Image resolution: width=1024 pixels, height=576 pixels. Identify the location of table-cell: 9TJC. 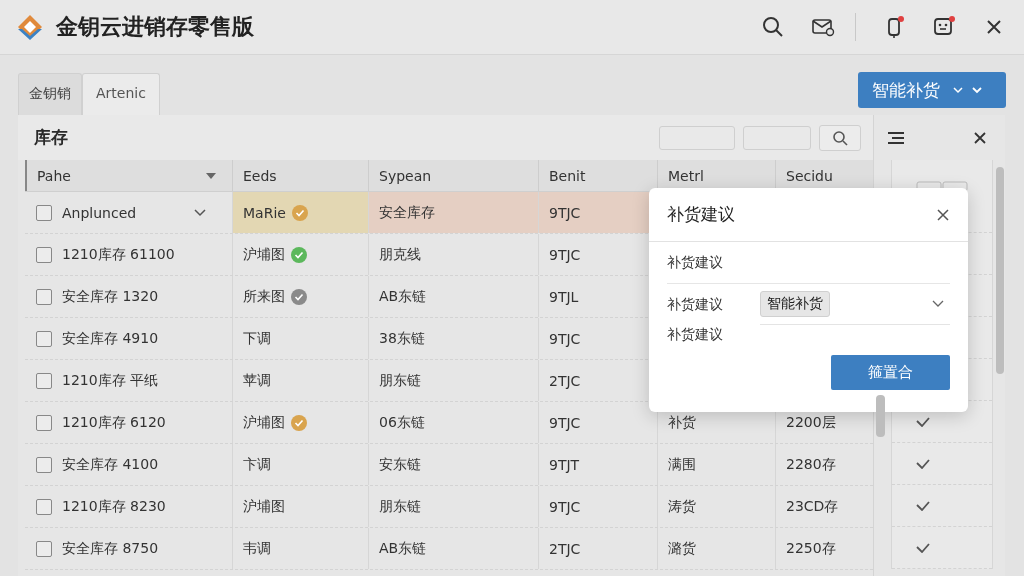
(597, 506).